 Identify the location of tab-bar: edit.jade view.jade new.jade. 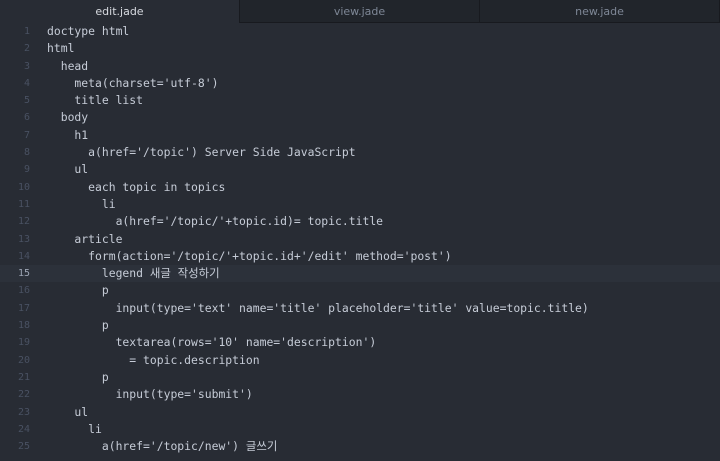
(360, 11).